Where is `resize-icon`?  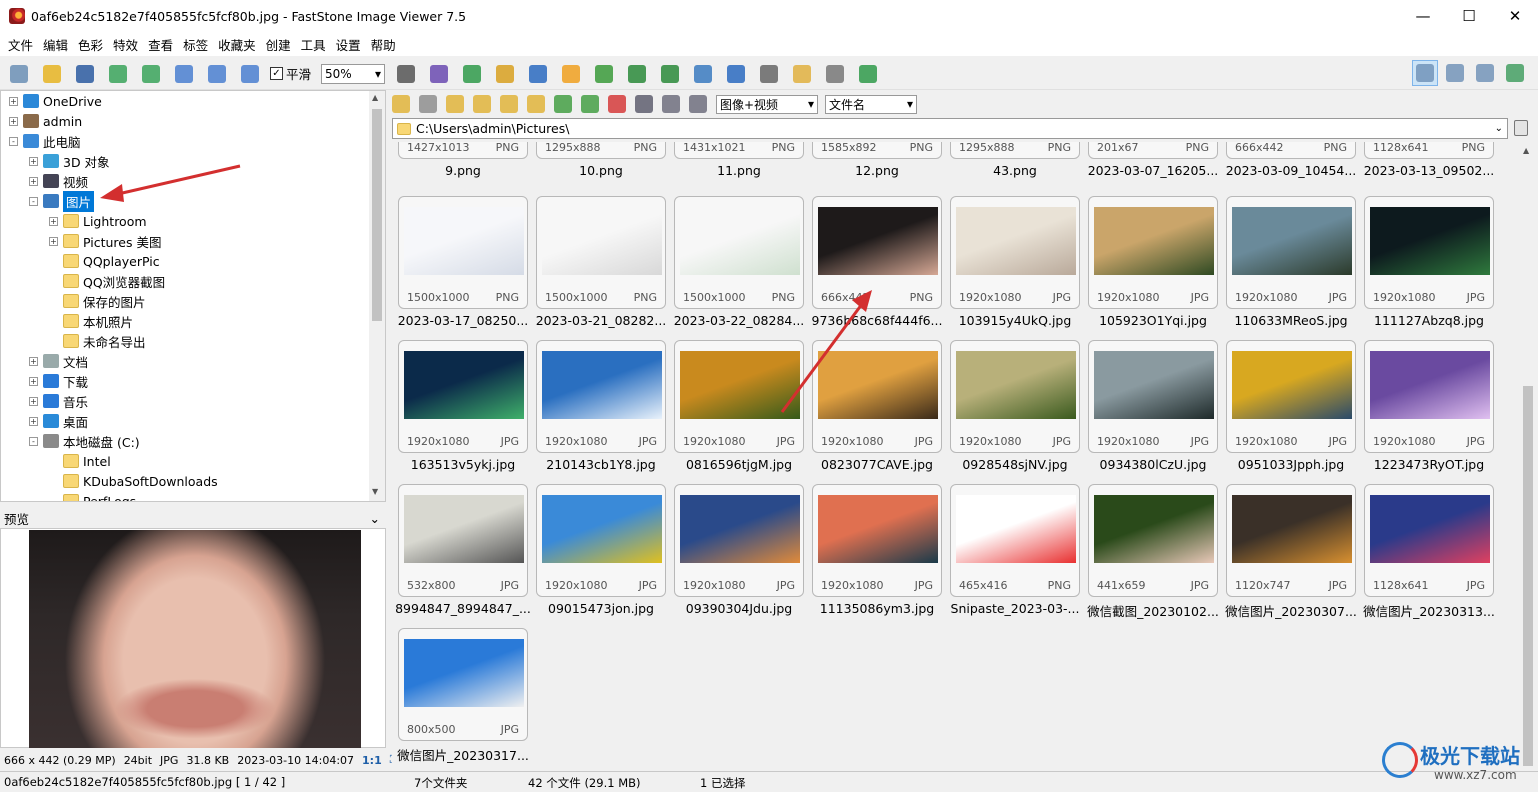 resize-icon is located at coordinates (736, 74).